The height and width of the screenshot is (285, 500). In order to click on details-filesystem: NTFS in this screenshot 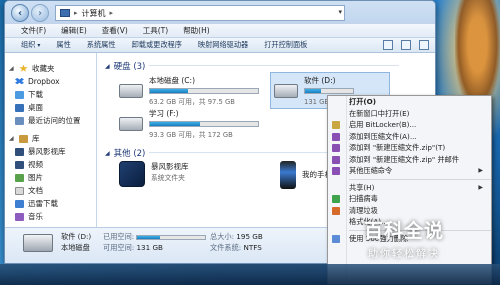, I will do `click(252, 247)`.